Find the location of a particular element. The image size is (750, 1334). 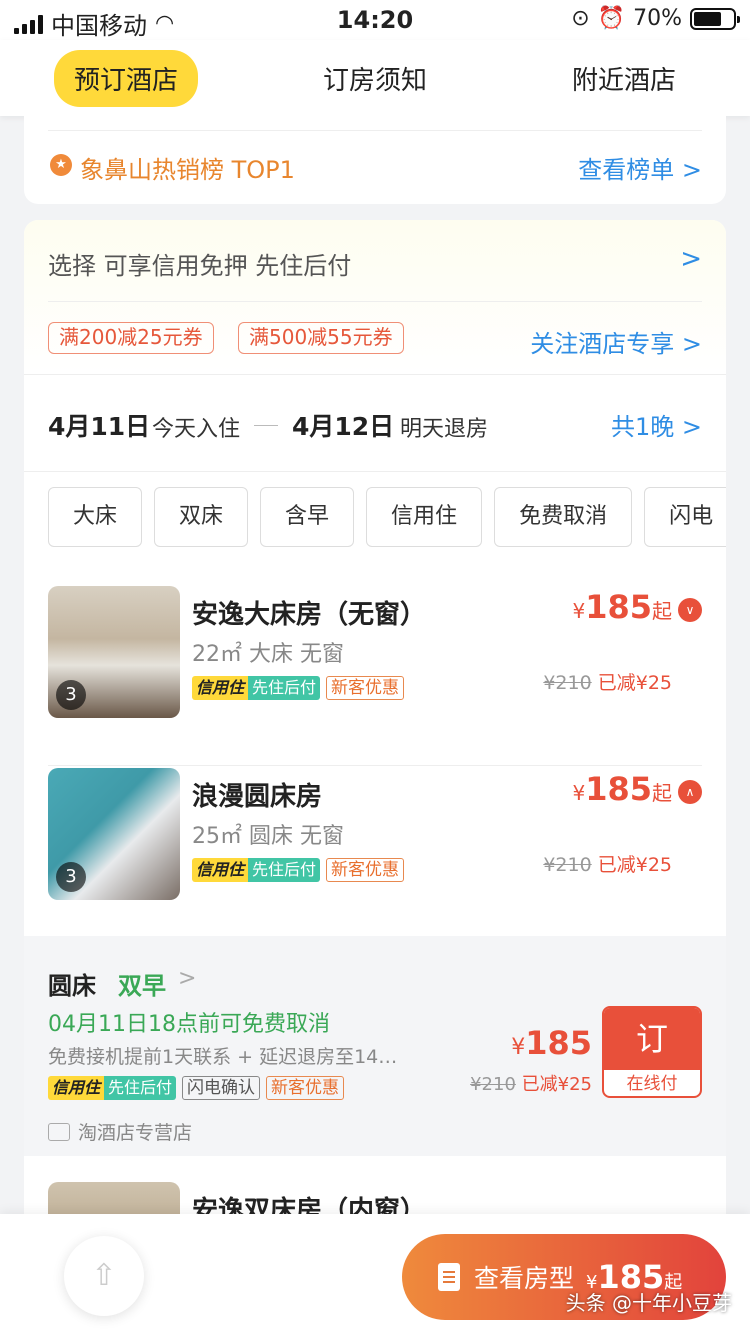

room-name: 浪漫圆床房 is located at coordinates (257, 797).